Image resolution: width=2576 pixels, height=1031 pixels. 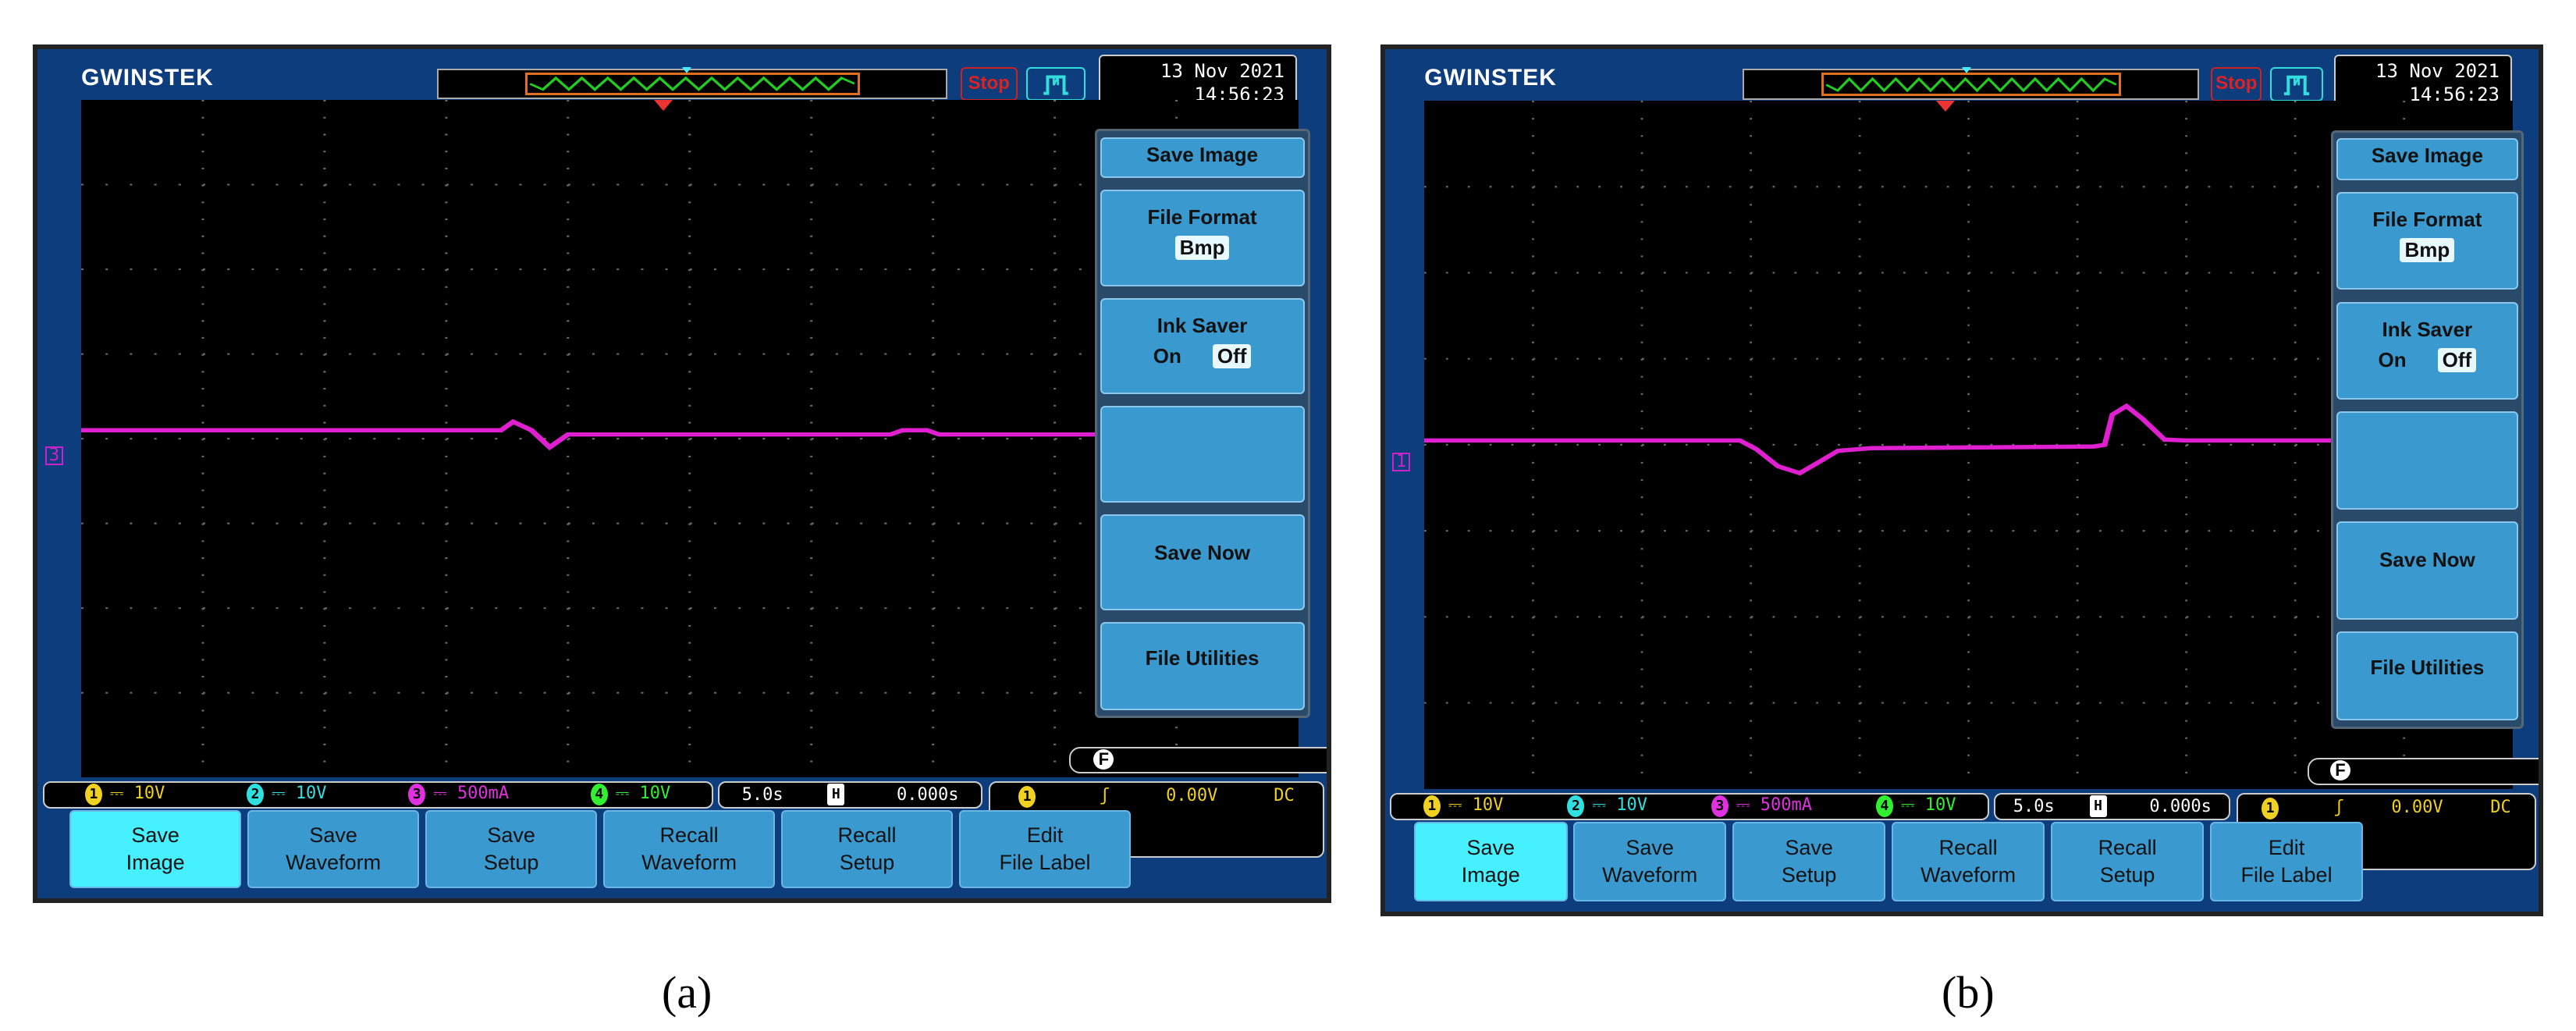 I want to click on channel-ground-marker: 3, so click(x=54, y=456).